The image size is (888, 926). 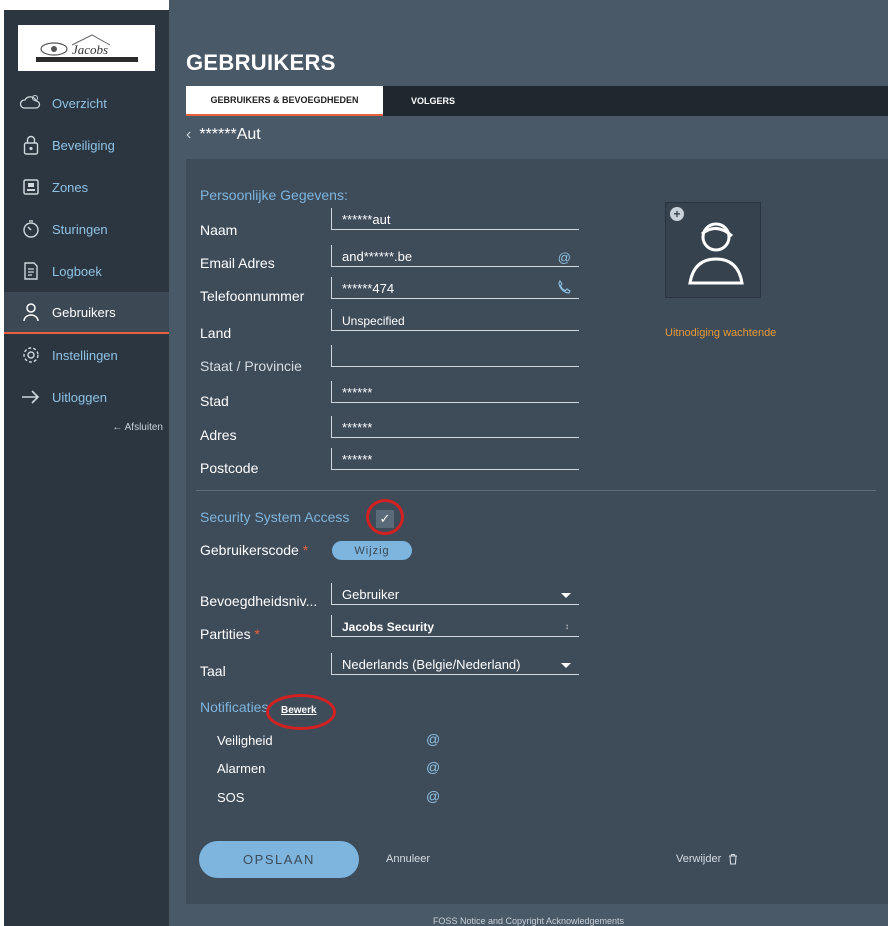 What do you see at coordinates (31, 312) in the screenshot?
I see `user-icon` at bounding box center [31, 312].